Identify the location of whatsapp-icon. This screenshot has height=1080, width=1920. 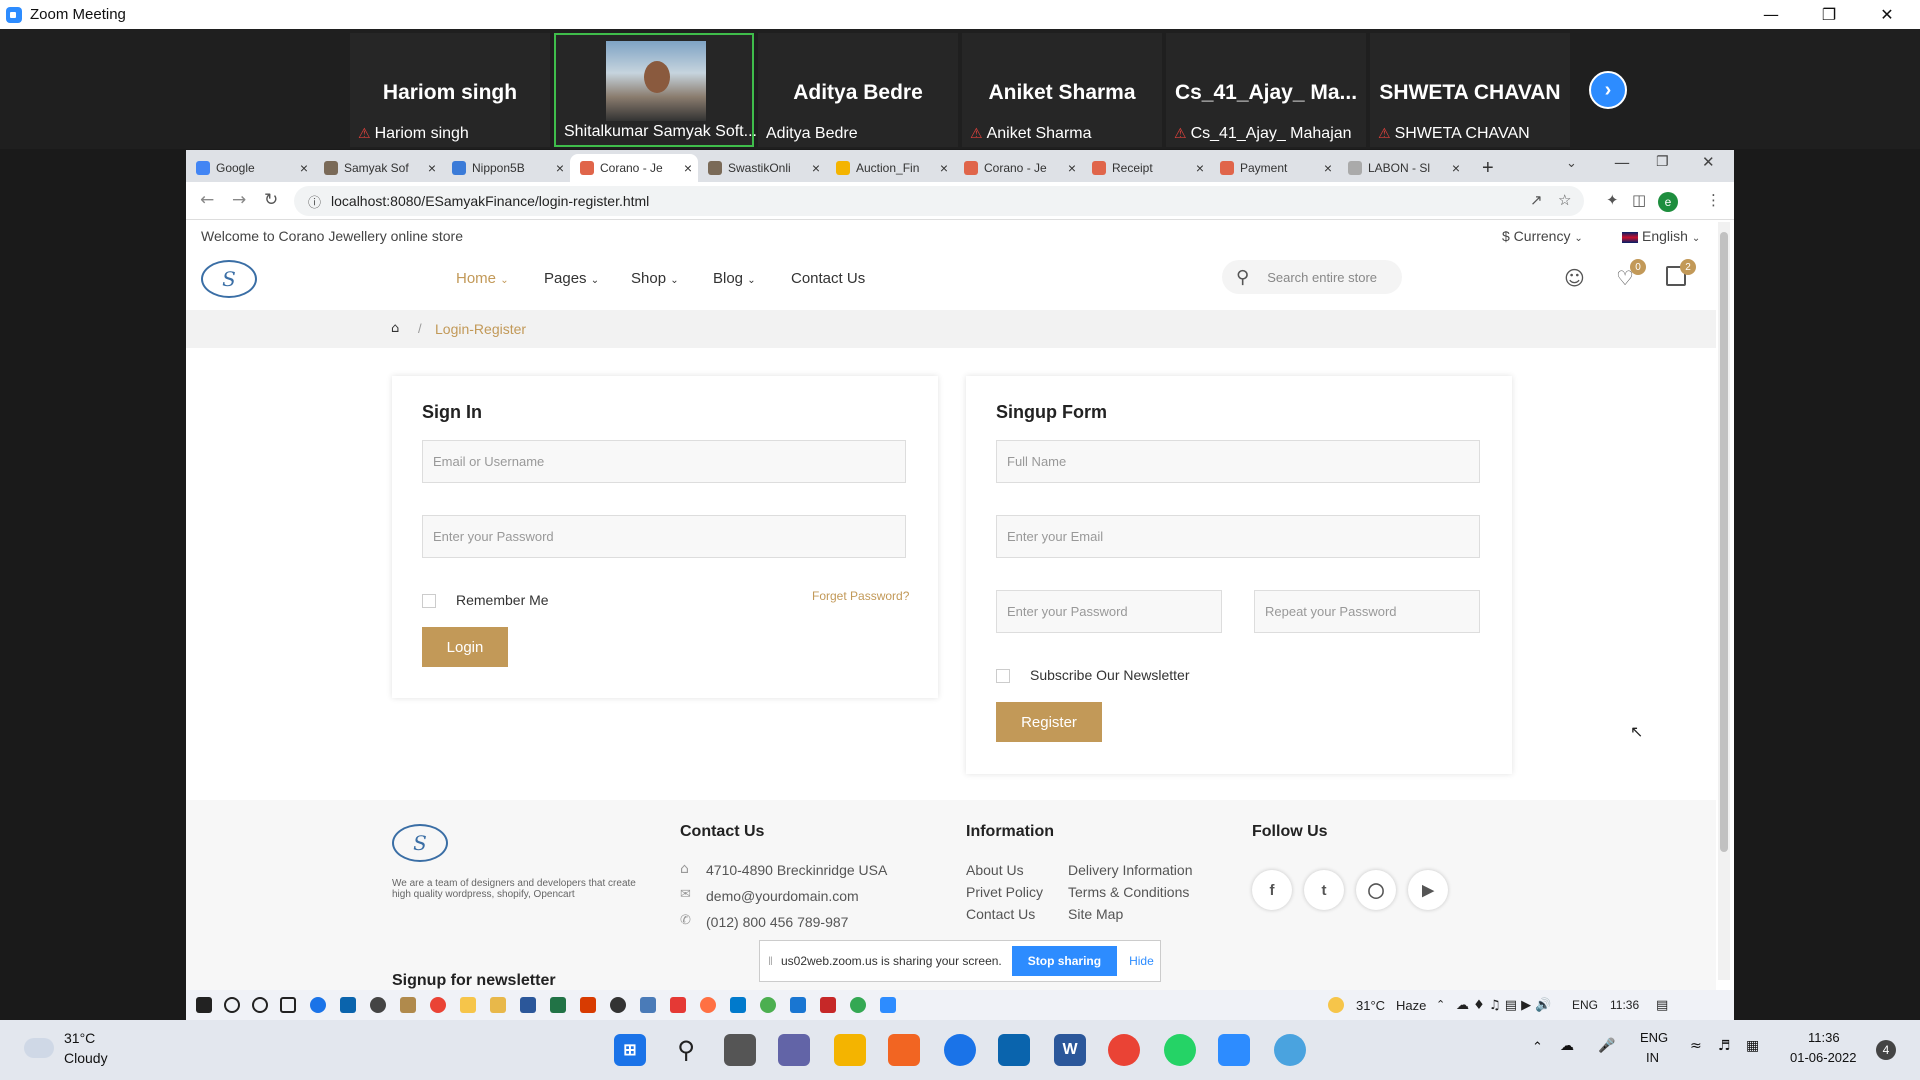
(1180, 1050).